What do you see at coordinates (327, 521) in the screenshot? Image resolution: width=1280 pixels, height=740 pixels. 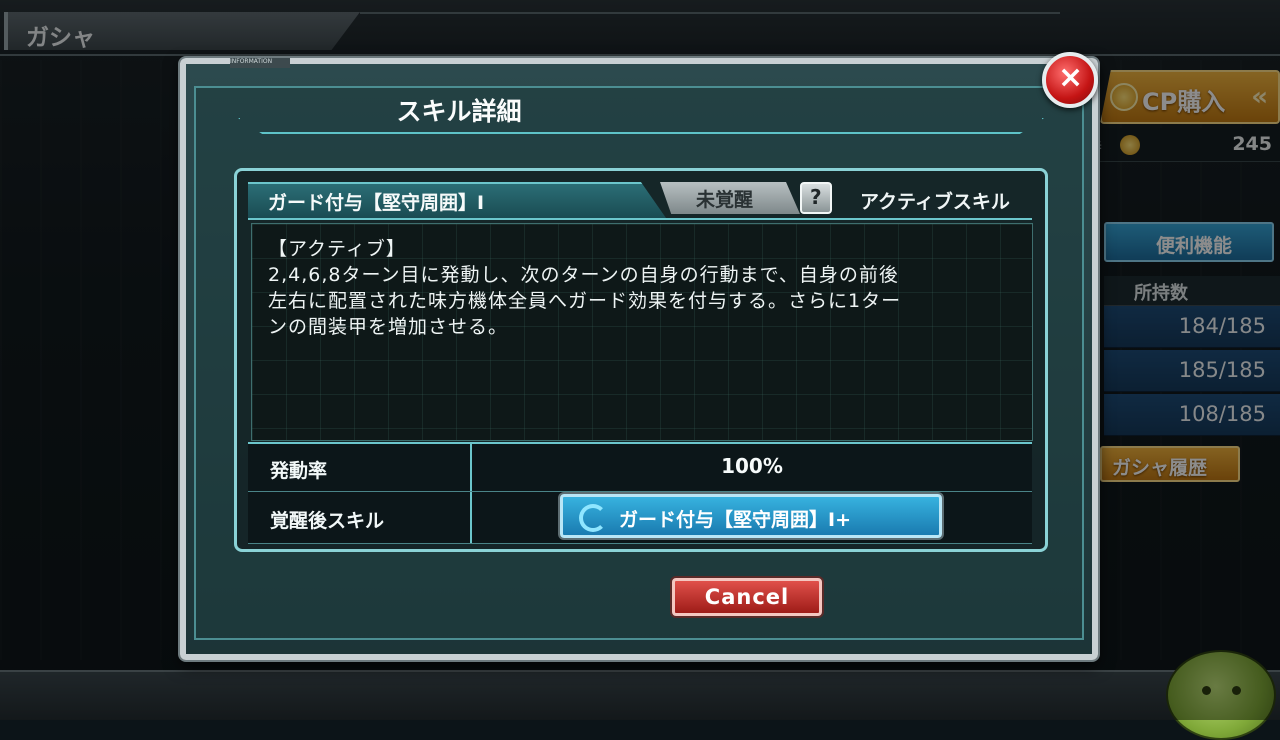 I see `awakened-skill-label: 覚醒後スキル` at bounding box center [327, 521].